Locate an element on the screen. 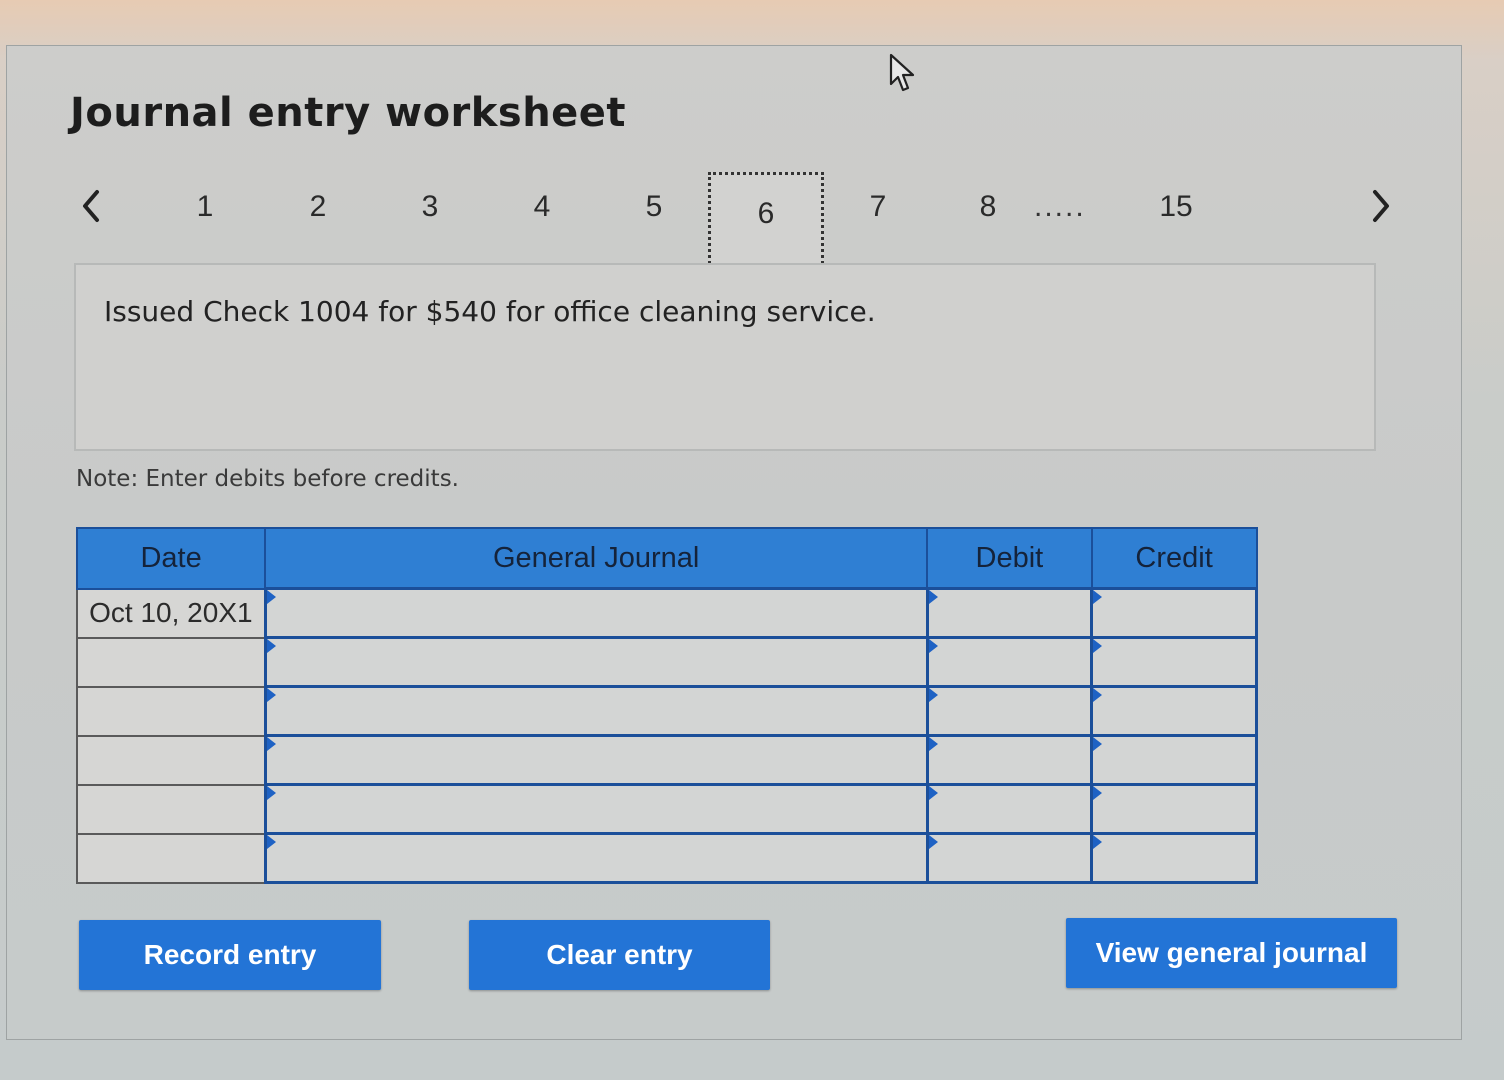 This screenshot has width=1504, height=1080. date-cell: Oct 10, 20X1 is located at coordinates (171, 613).